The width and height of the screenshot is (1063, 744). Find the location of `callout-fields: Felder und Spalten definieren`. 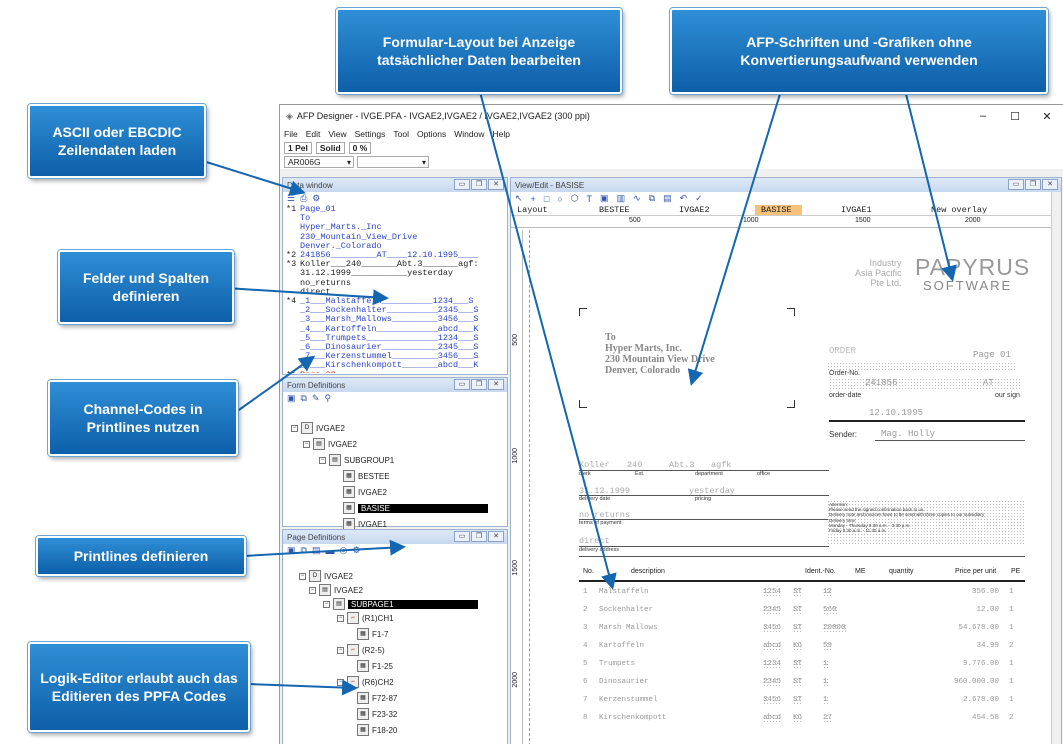

callout-fields: Felder und Spalten definieren is located at coordinates (146, 287).